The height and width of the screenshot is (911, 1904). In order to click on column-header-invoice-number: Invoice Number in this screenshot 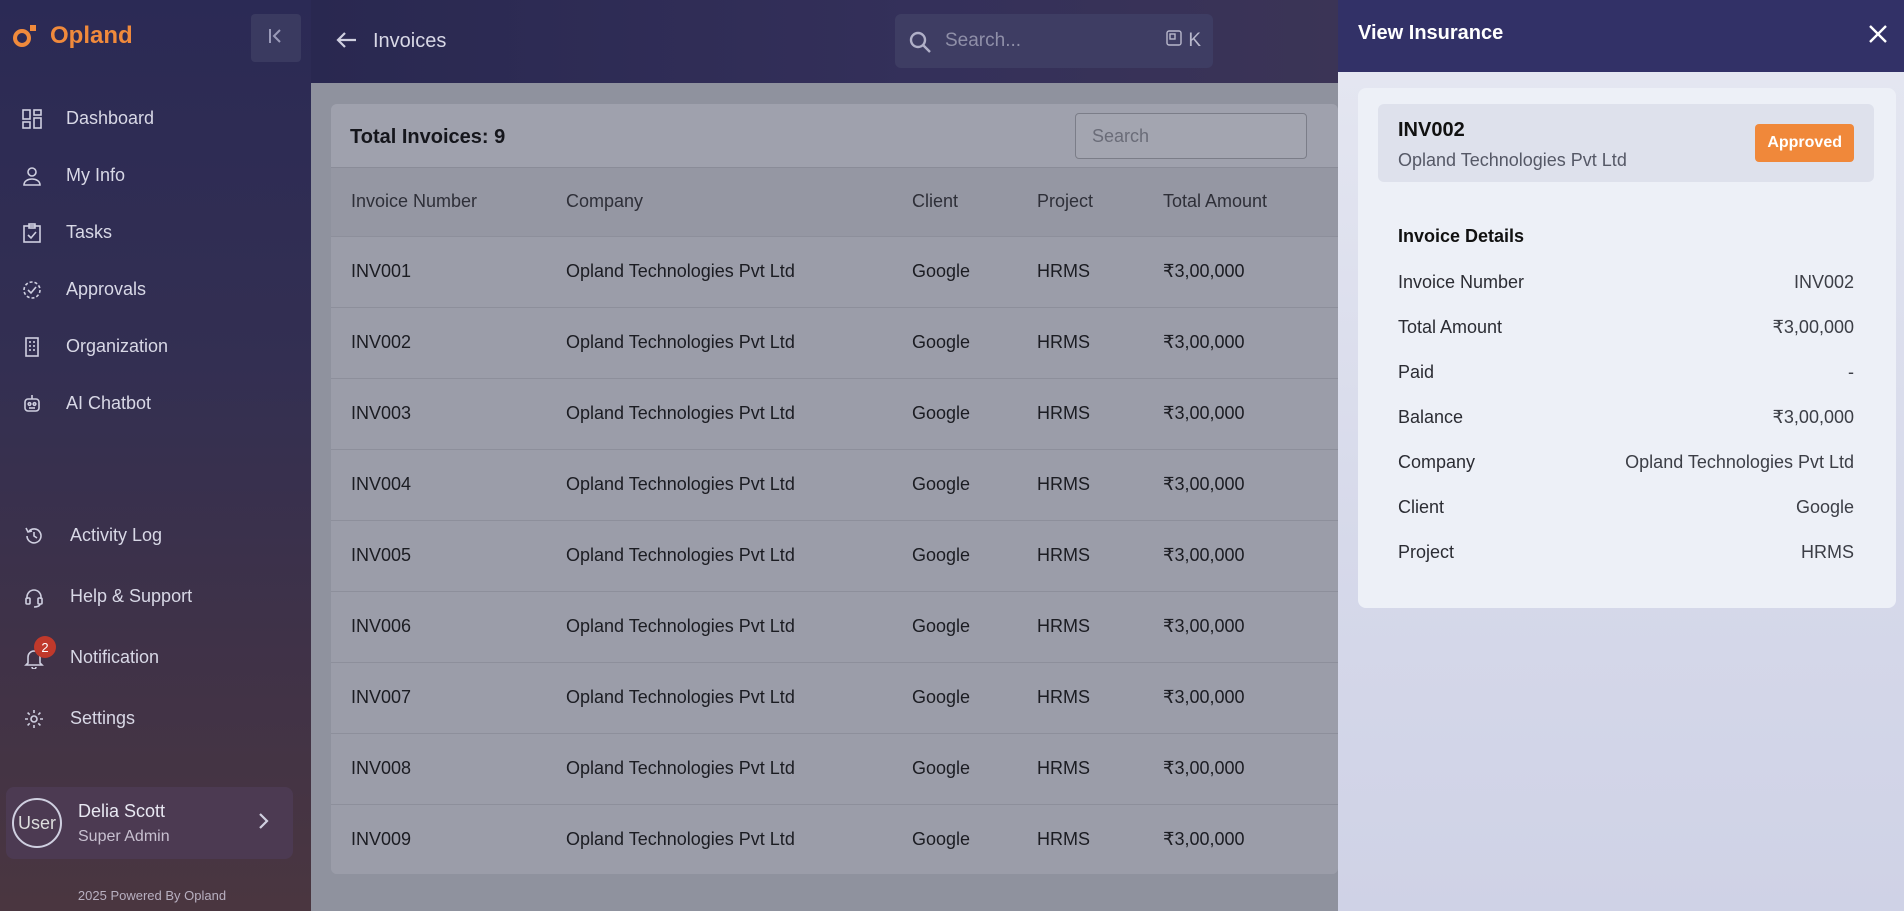, I will do `click(438, 202)`.